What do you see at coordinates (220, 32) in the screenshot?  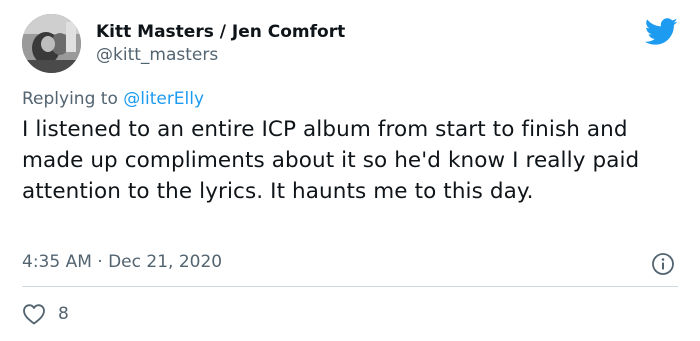 I see `author-display-name: Kitt Masters / Jen Comfort` at bounding box center [220, 32].